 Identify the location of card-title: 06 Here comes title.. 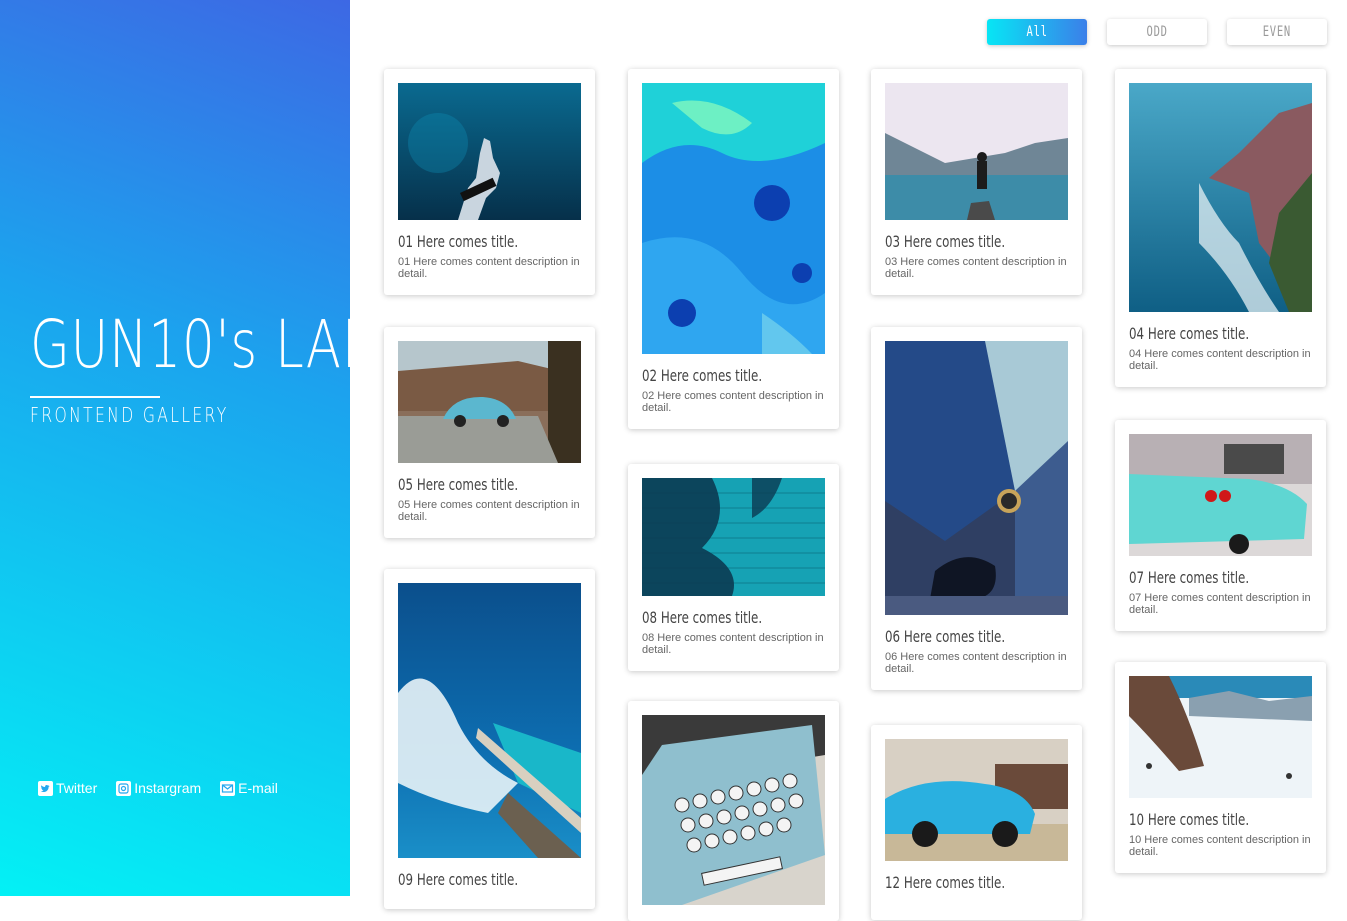
(945, 636).